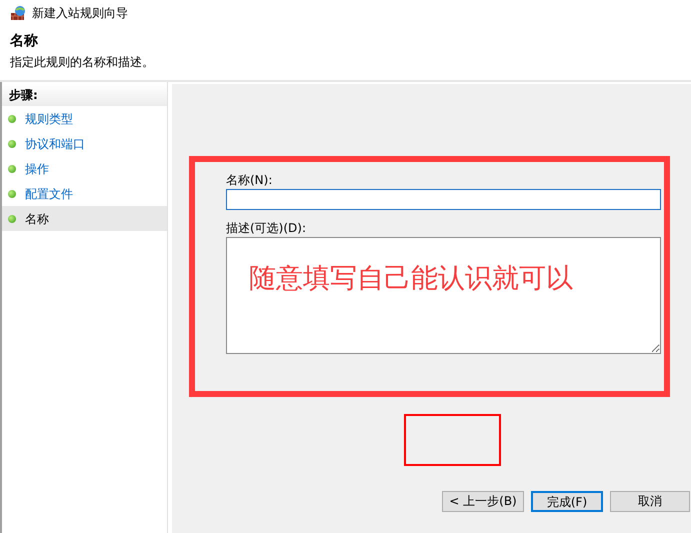  I want to click on step-item: 名称, so click(84, 218).